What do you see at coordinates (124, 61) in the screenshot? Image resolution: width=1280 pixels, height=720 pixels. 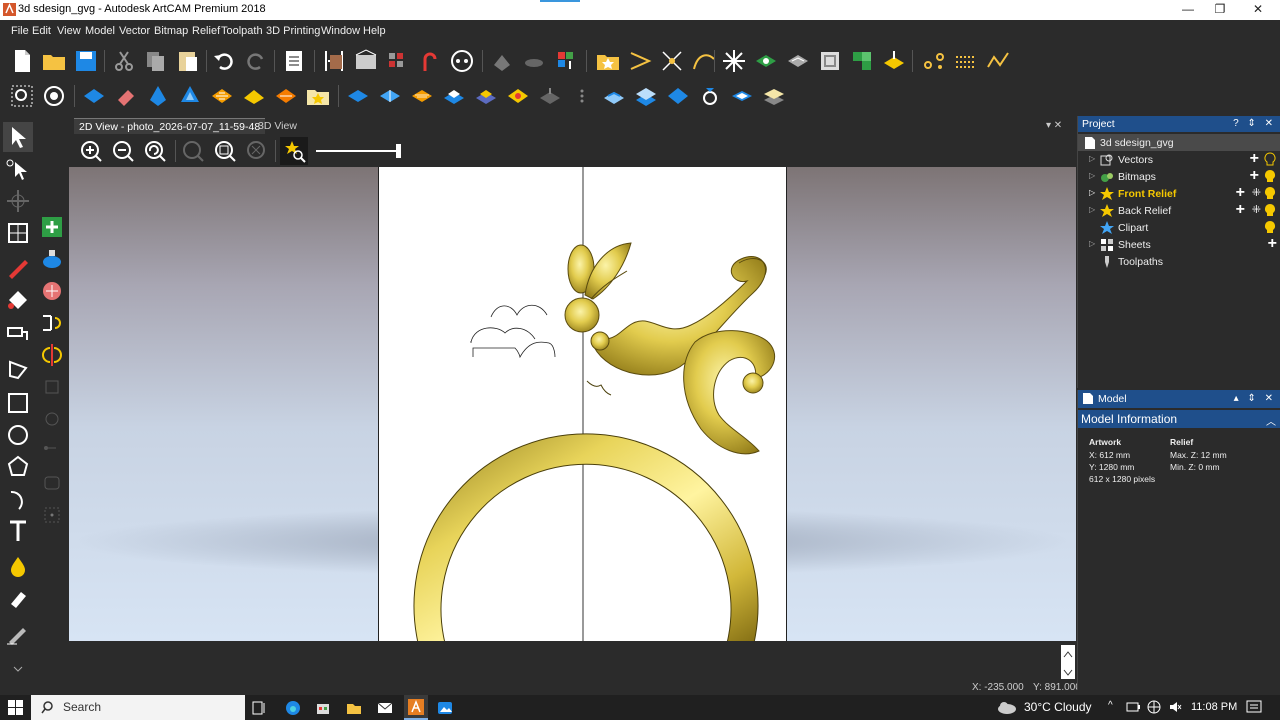 I see `cut-icon` at bounding box center [124, 61].